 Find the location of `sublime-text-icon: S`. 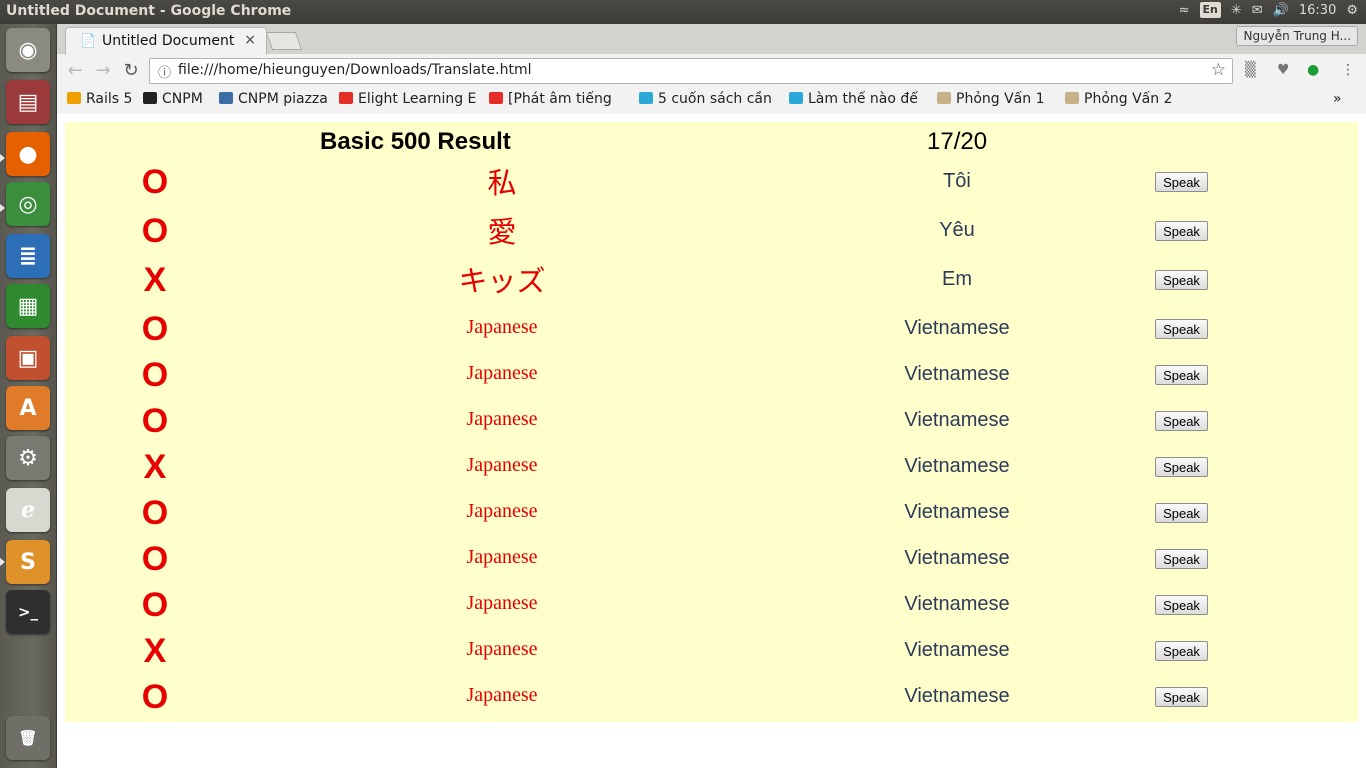

sublime-text-icon: S is located at coordinates (28, 562).